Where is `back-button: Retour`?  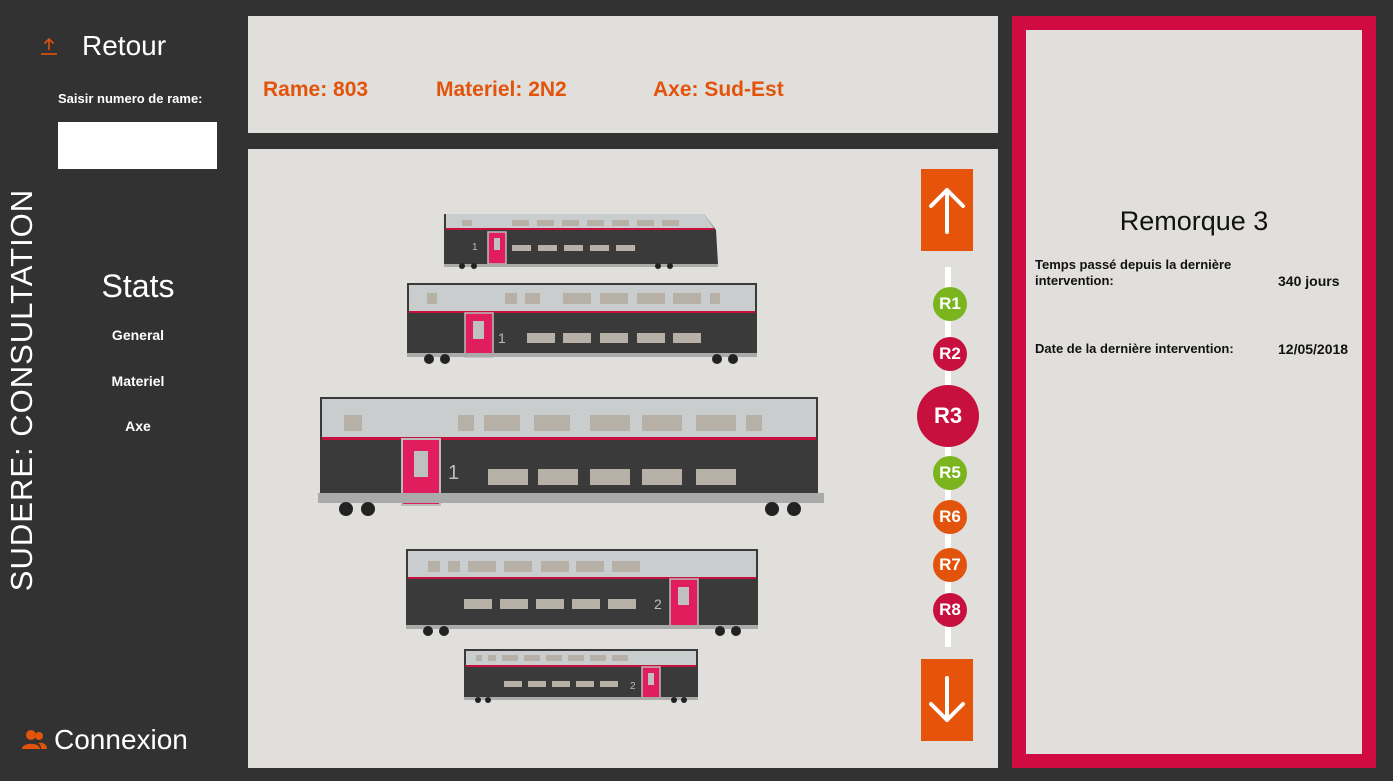 back-button: Retour is located at coordinates (102, 46).